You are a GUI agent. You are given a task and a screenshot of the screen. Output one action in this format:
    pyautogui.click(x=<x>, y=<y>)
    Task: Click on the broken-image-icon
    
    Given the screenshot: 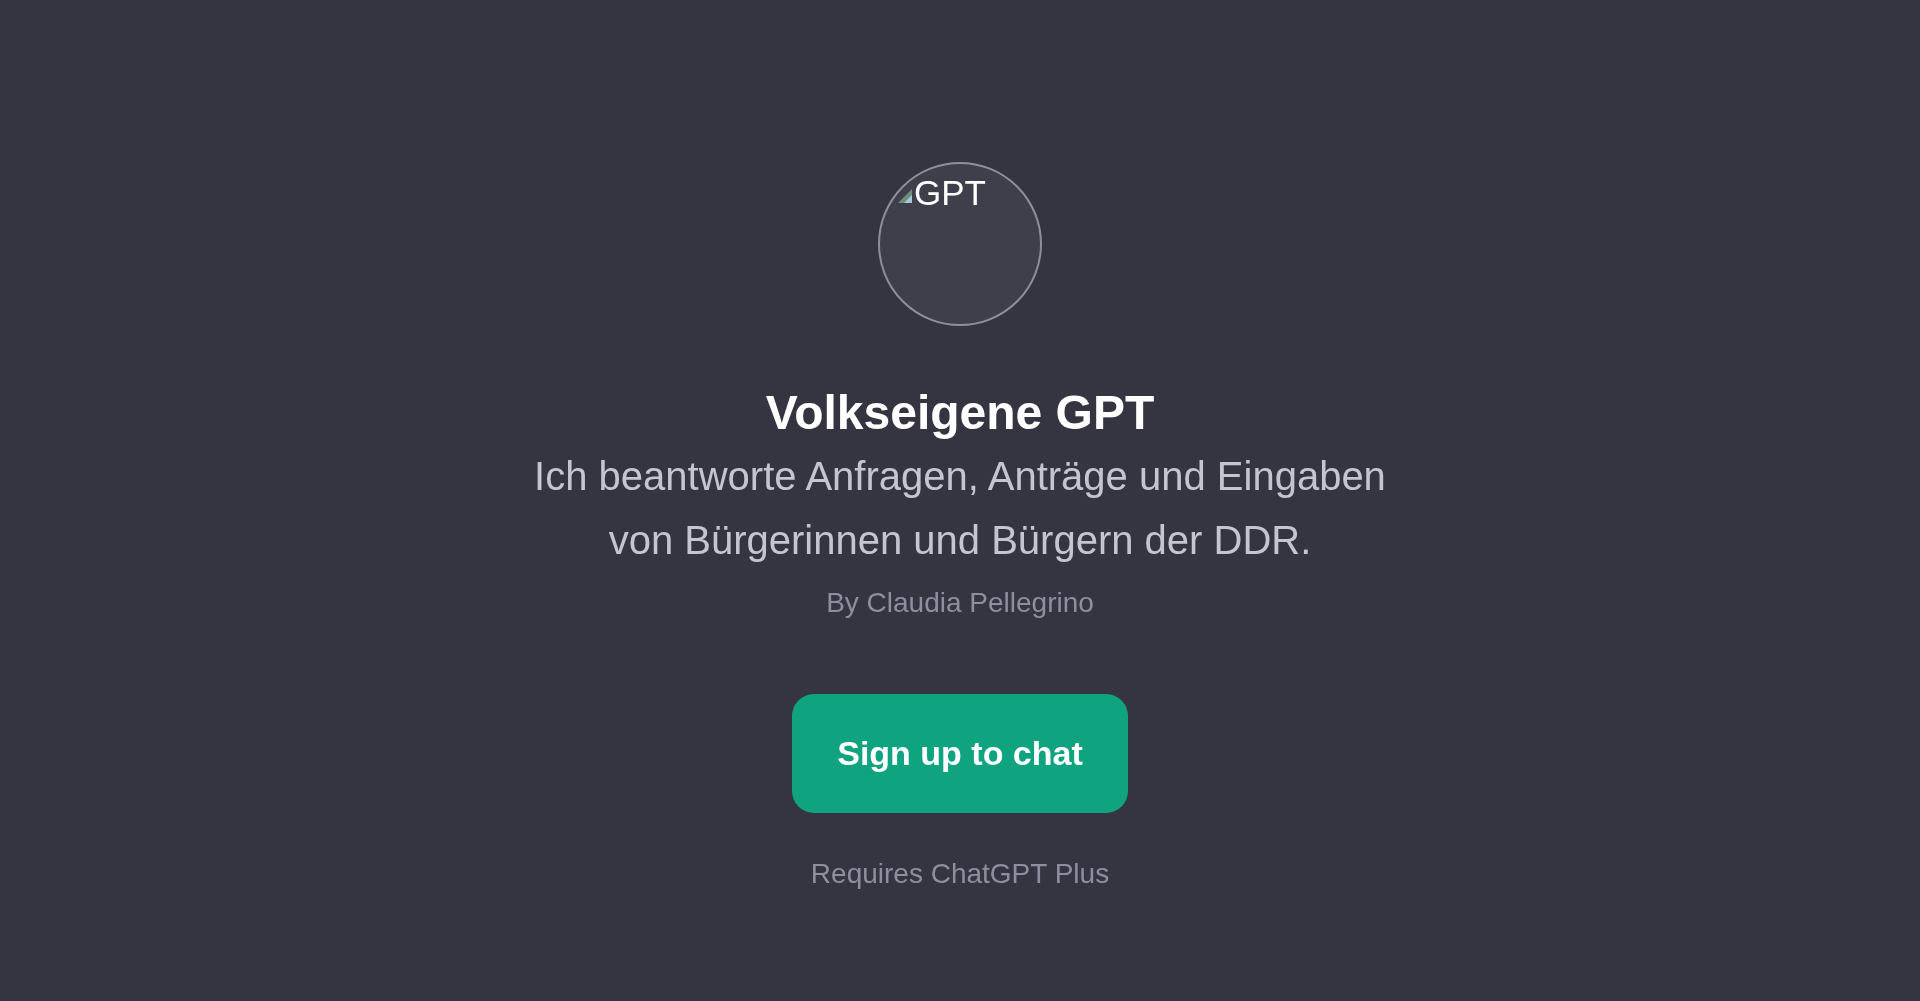 What is the action you would take?
    pyautogui.click(x=905, y=196)
    